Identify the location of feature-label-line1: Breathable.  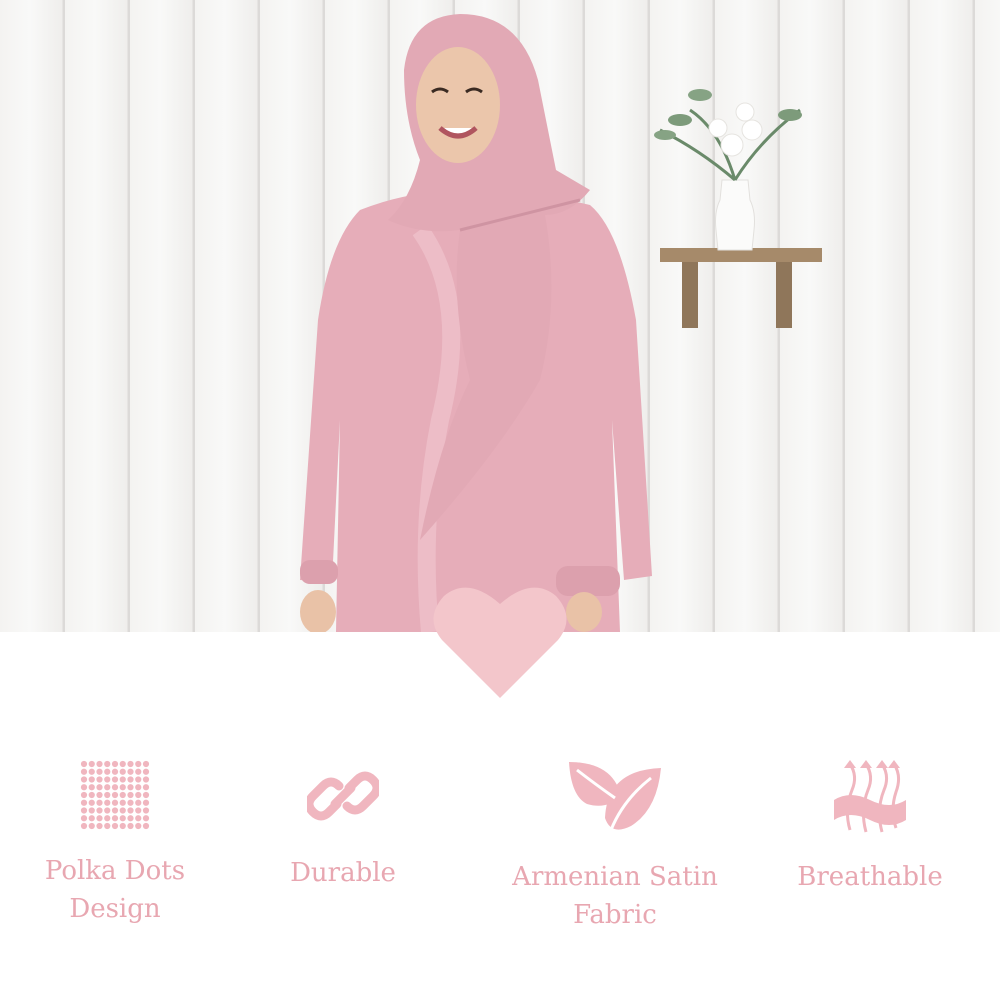
(870, 877).